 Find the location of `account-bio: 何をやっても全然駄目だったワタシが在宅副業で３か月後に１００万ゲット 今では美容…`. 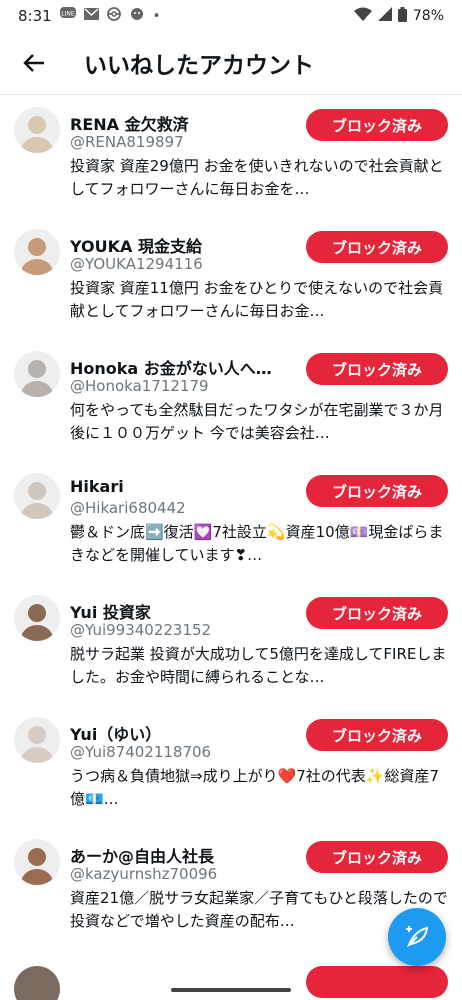

account-bio: 何をやっても全然駄目だったワタシが在宅副業で３か月後に１００万ゲット 今では美容… is located at coordinates (257, 421).